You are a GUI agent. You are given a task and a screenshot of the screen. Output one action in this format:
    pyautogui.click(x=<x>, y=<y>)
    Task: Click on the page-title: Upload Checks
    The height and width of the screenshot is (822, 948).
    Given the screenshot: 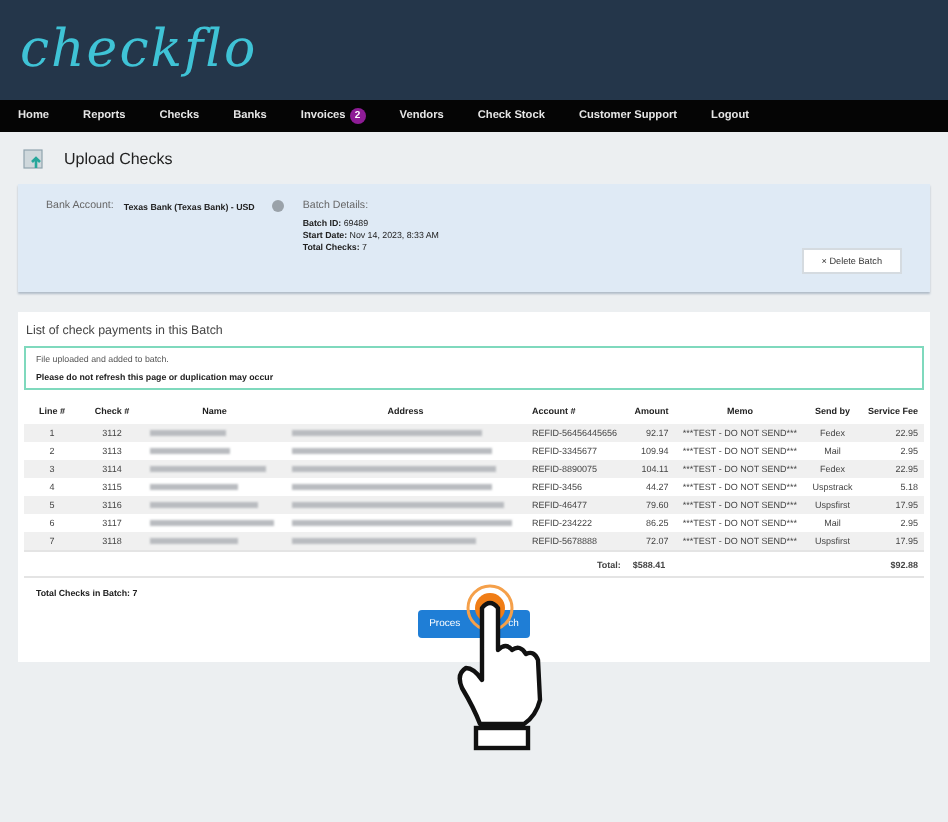 What is the action you would take?
    pyautogui.click(x=118, y=158)
    